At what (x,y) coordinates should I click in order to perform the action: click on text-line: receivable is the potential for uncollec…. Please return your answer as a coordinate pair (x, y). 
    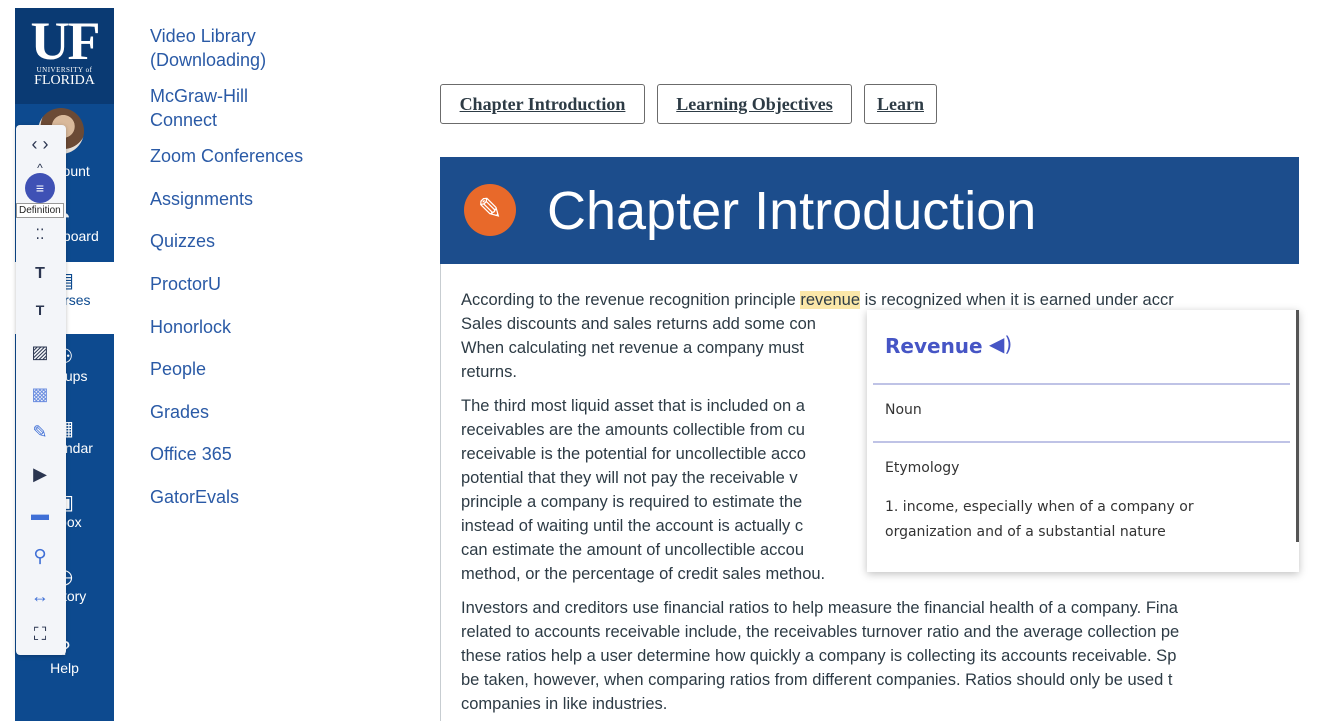
    Looking at the image, I should click on (633, 454).